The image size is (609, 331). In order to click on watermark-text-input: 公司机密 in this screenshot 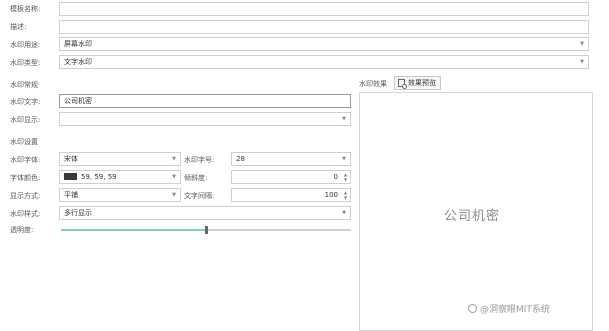, I will do `click(205, 101)`.